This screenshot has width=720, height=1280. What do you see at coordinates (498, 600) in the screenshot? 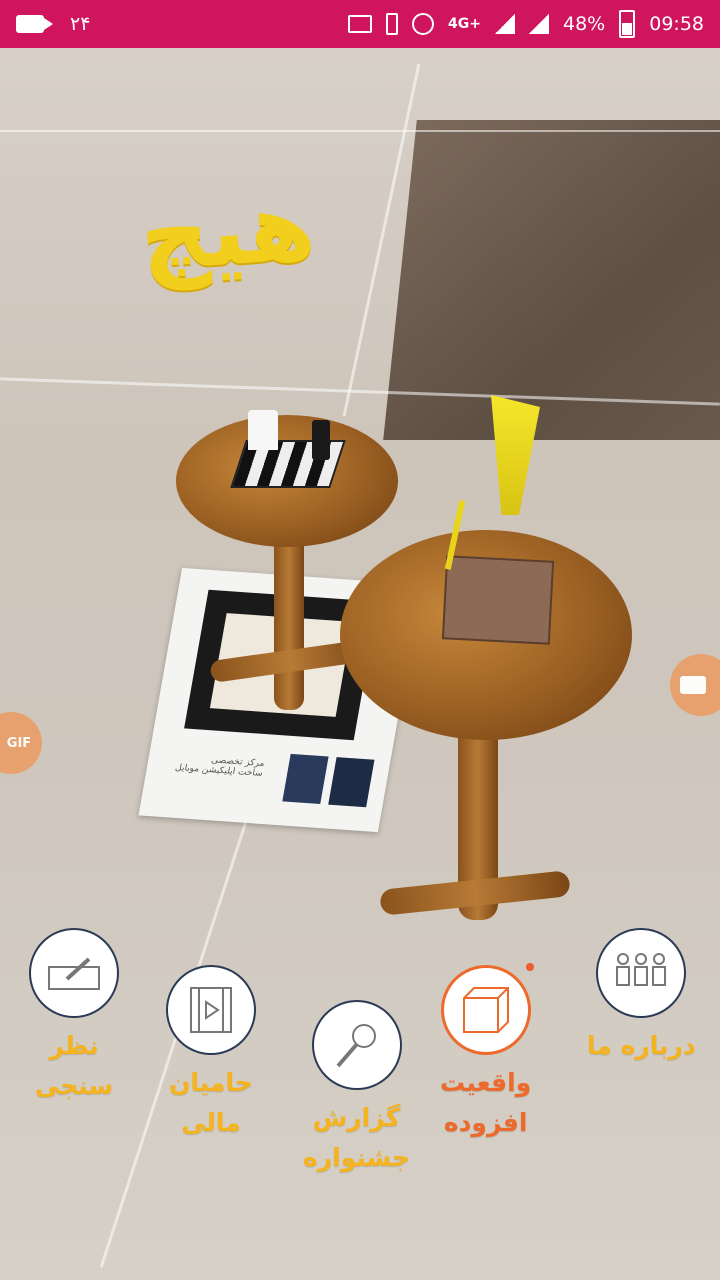
I see `gramophone-box` at bounding box center [498, 600].